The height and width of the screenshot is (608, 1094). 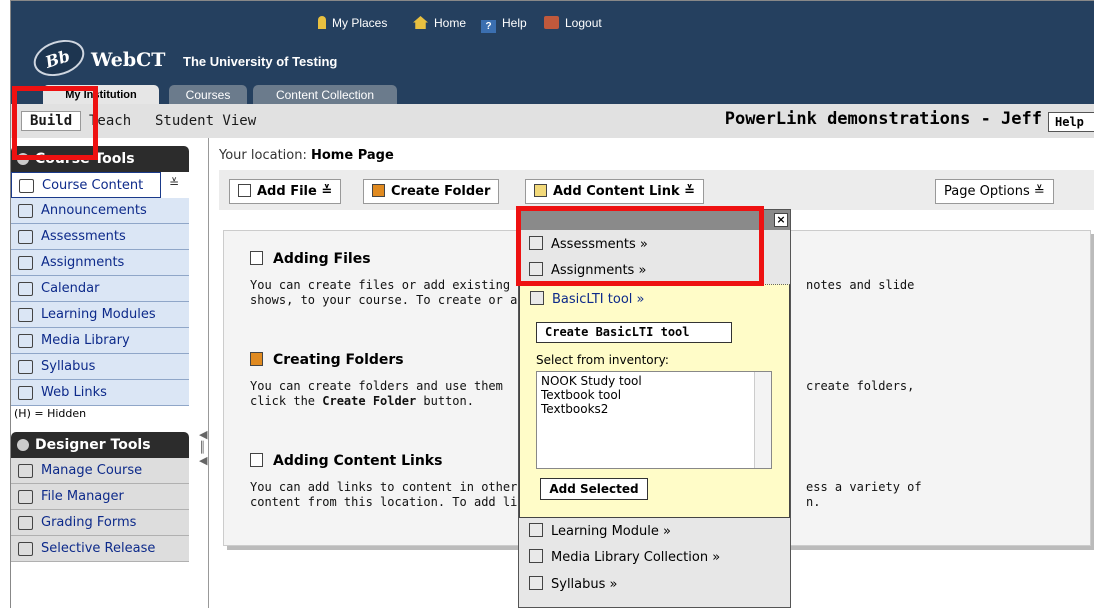 I want to click on add-file-label: Add File, so click(x=287, y=191).